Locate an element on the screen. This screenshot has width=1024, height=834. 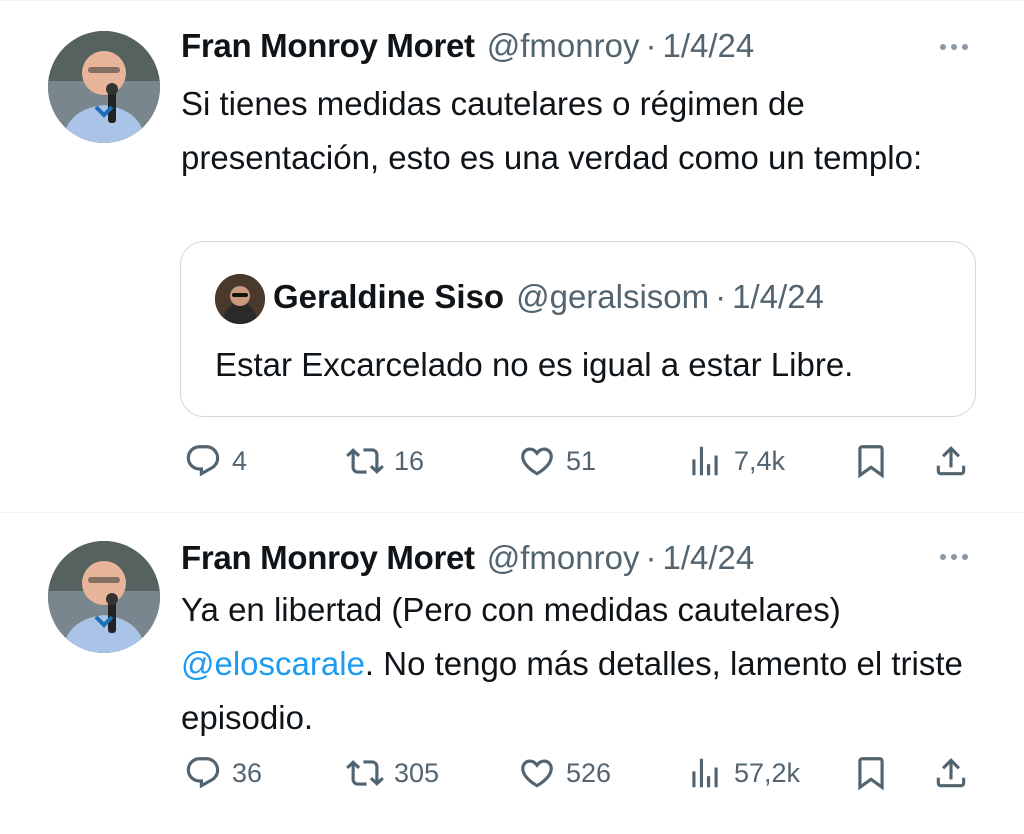
quote-author-avatar is located at coordinates (240, 299).